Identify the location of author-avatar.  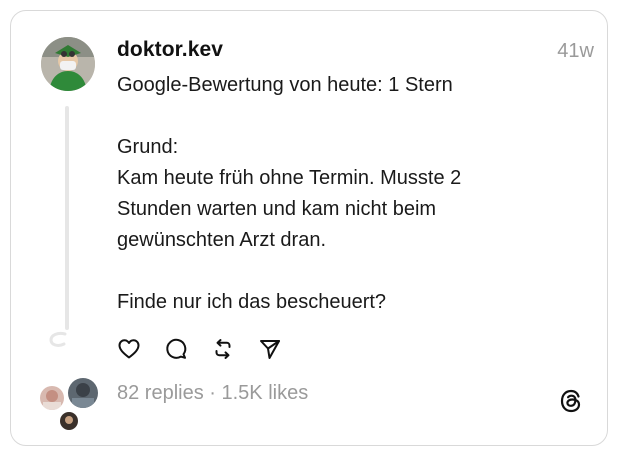
(68, 64).